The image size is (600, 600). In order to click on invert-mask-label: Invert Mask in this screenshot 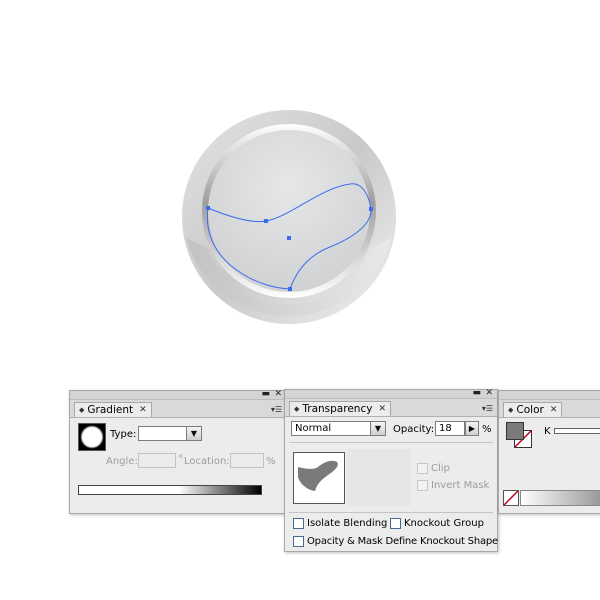, I will do `click(460, 485)`.